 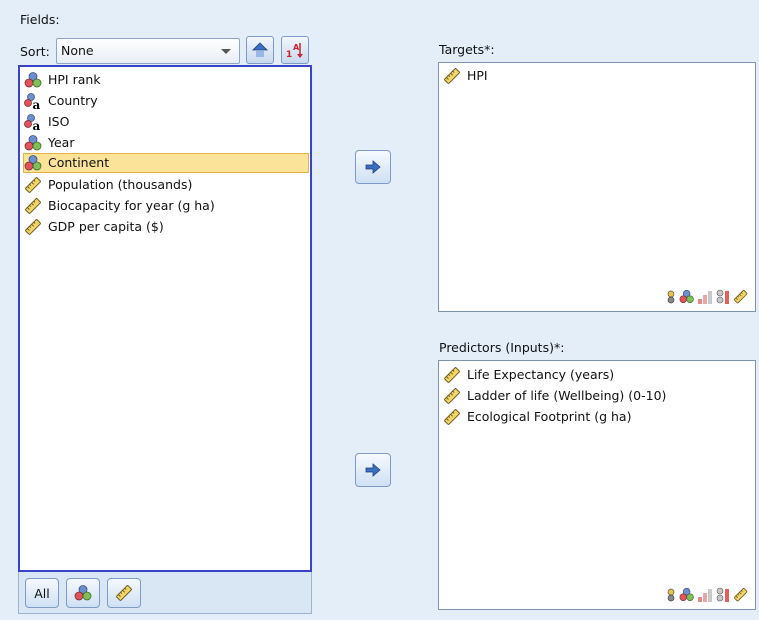 I want to click on list-item: Ecological Footprint (g ha), so click(x=593, y=417).